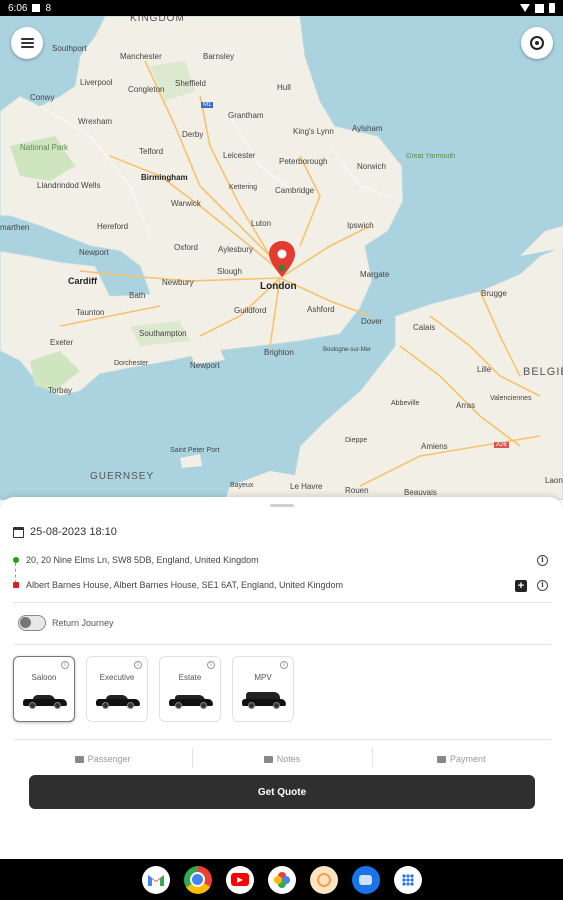 The image size is (563, 900). I want to click on tab-payment: Payment, so click(461, 759).